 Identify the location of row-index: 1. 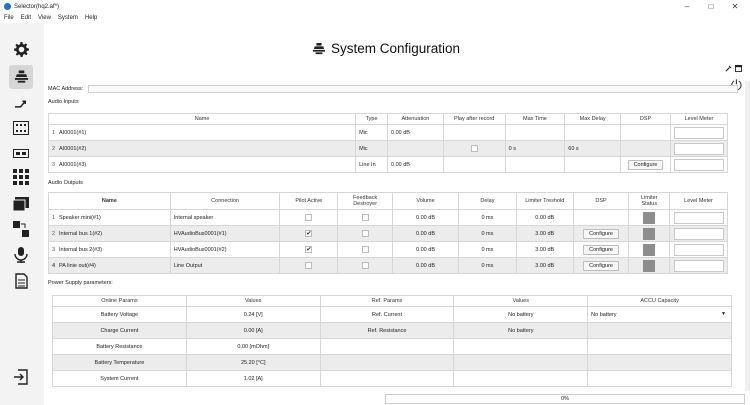
(54, 217).